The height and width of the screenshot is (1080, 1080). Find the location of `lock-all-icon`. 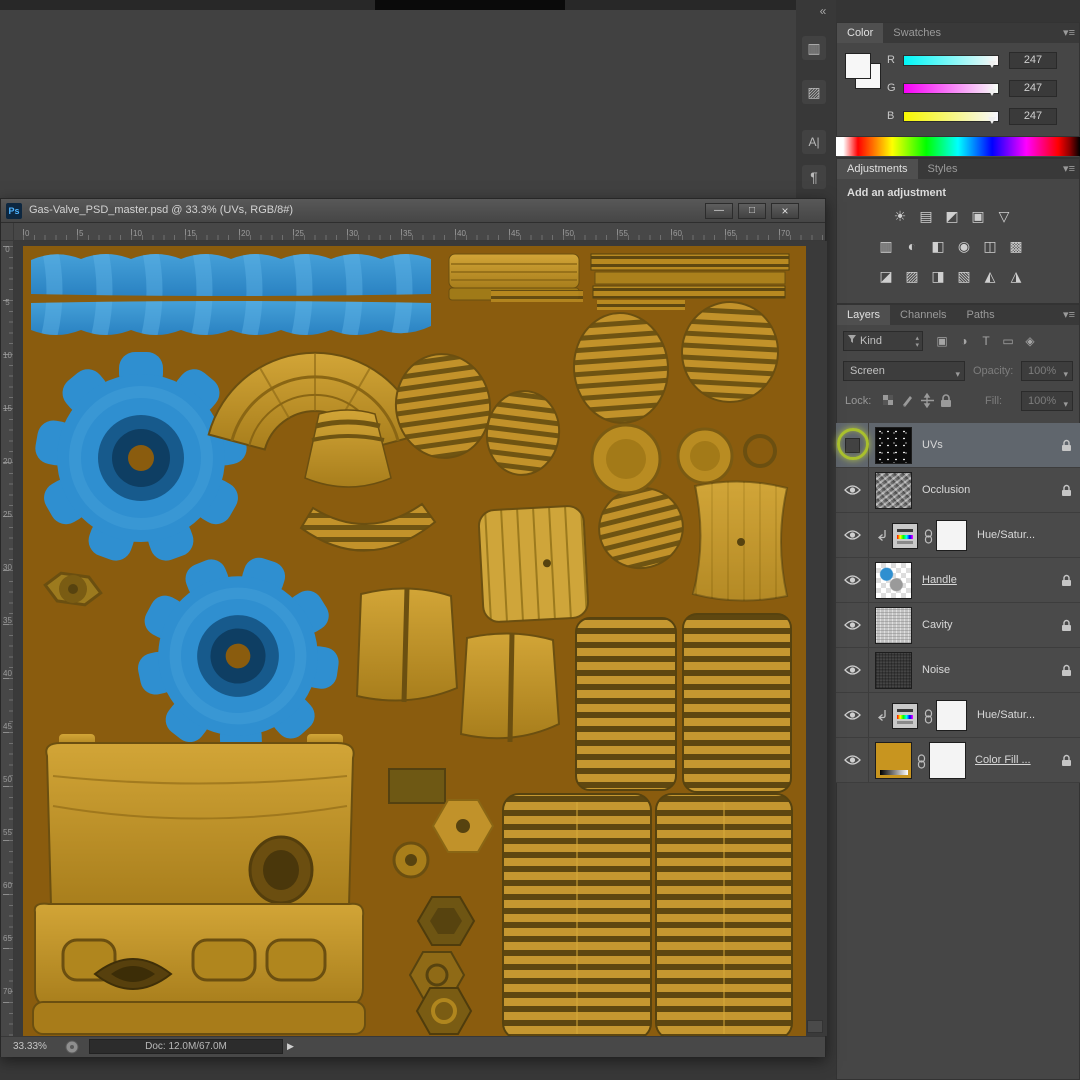

lock-all-icon is located at coordinates (946, 400).